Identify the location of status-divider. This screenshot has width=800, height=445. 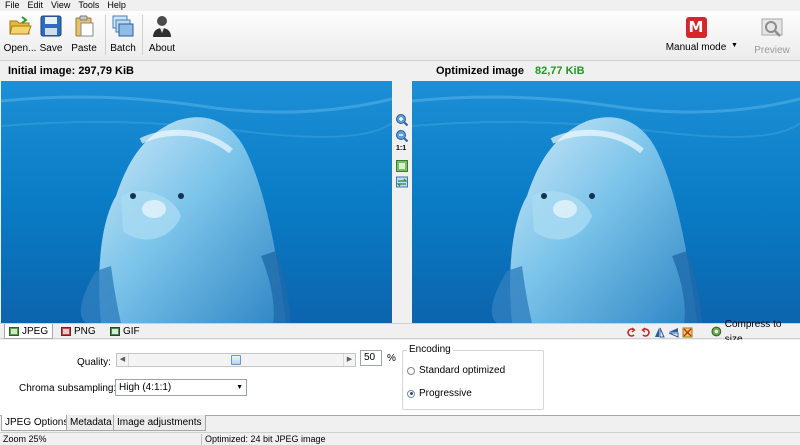
(201, 439).